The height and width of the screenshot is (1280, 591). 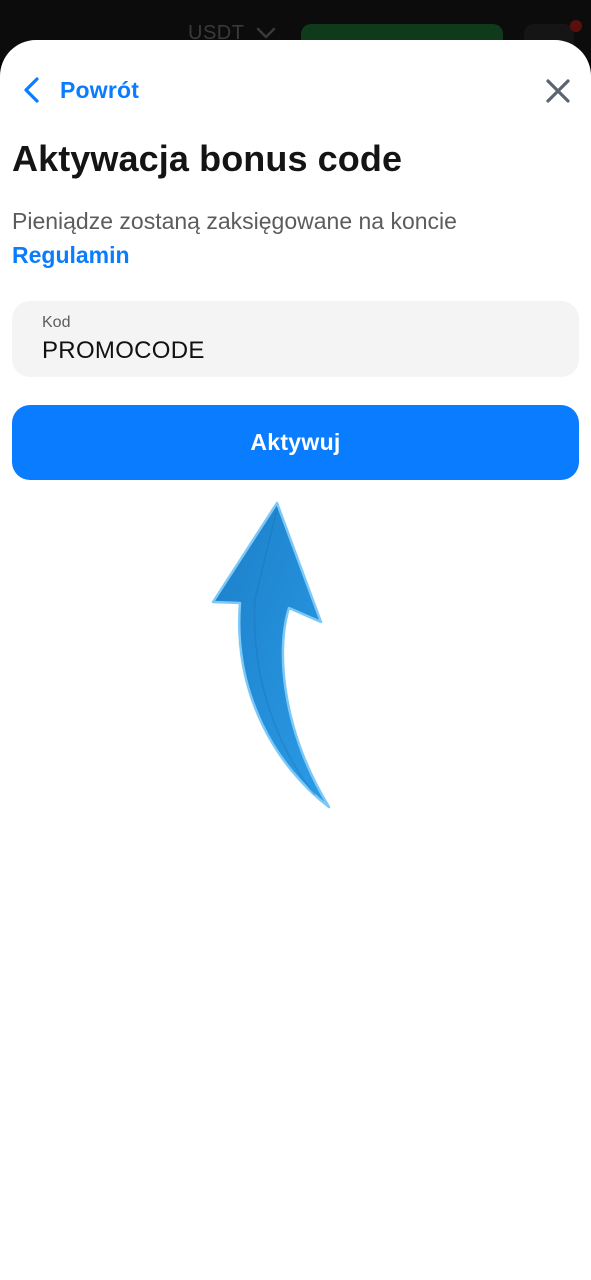 I want to click on back-label: Powrót, so click(x=100, y=89).